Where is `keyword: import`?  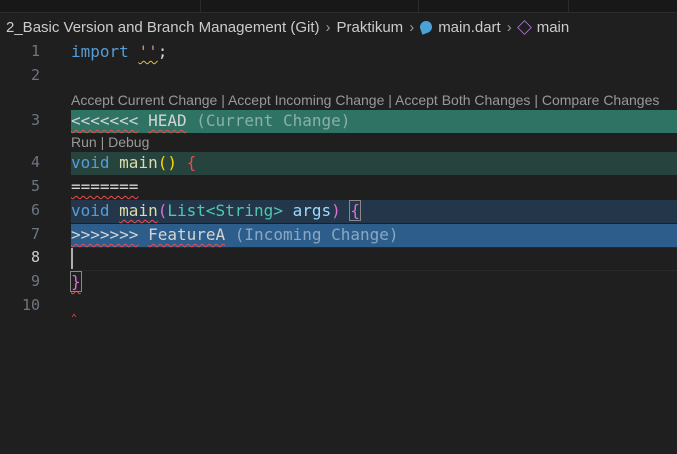
keyword: import is located at coordinates (100, 51).